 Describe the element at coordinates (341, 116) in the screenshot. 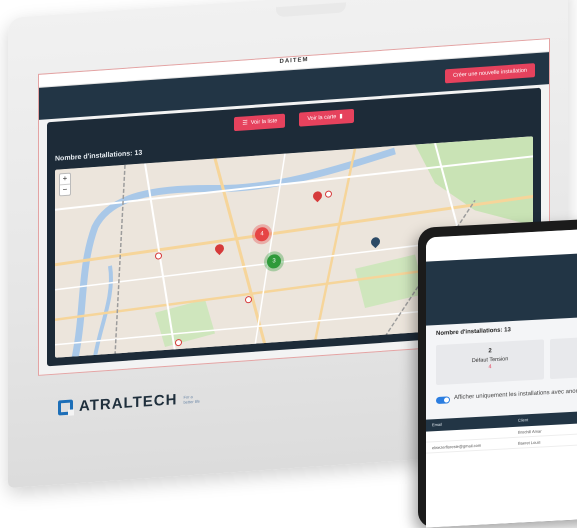

I see `map-icon: ▮` at that location.